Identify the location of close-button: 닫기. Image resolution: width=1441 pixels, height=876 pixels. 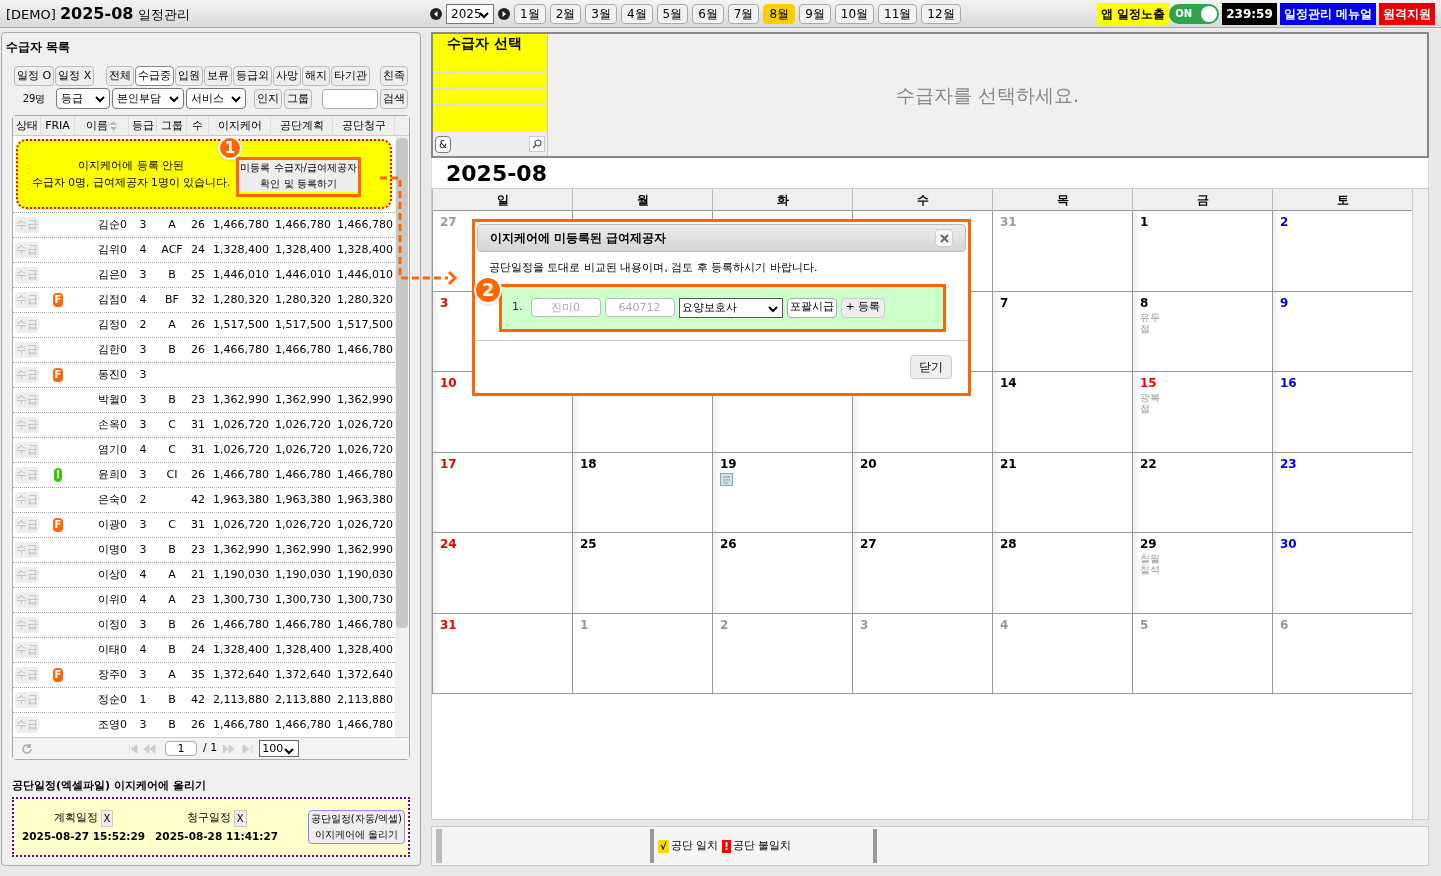
(931, 366).